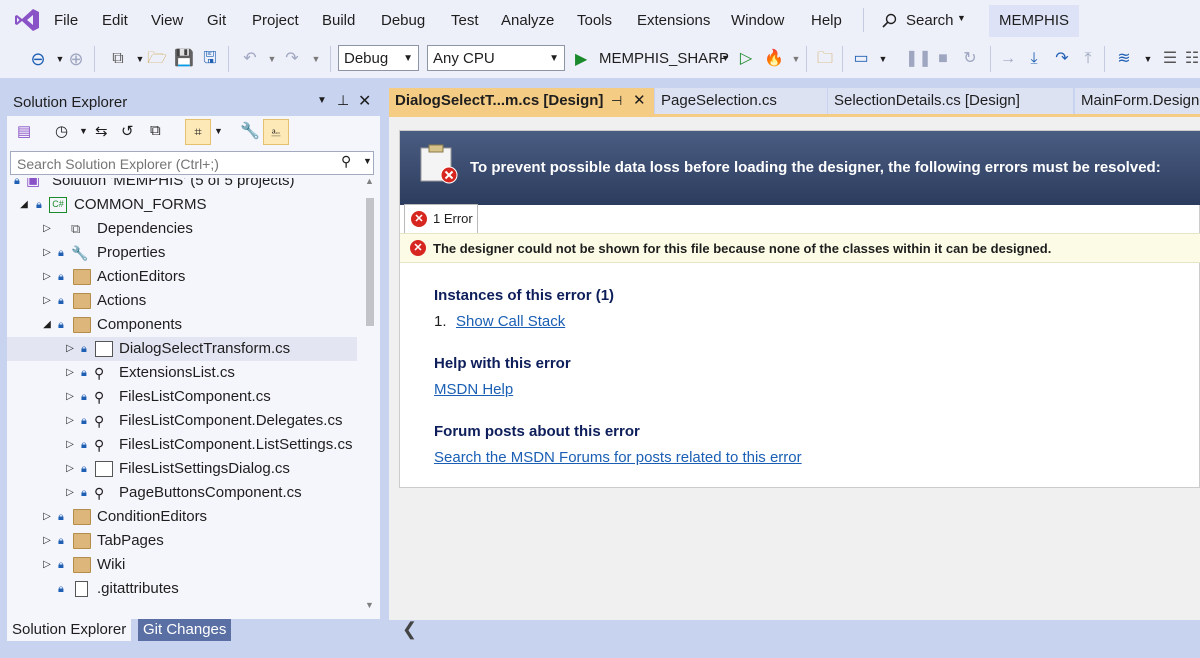 Image resolution: width=1200 pixels, height=658 pixels. I want to click on search-box: Search ▼, so click(924, 20).